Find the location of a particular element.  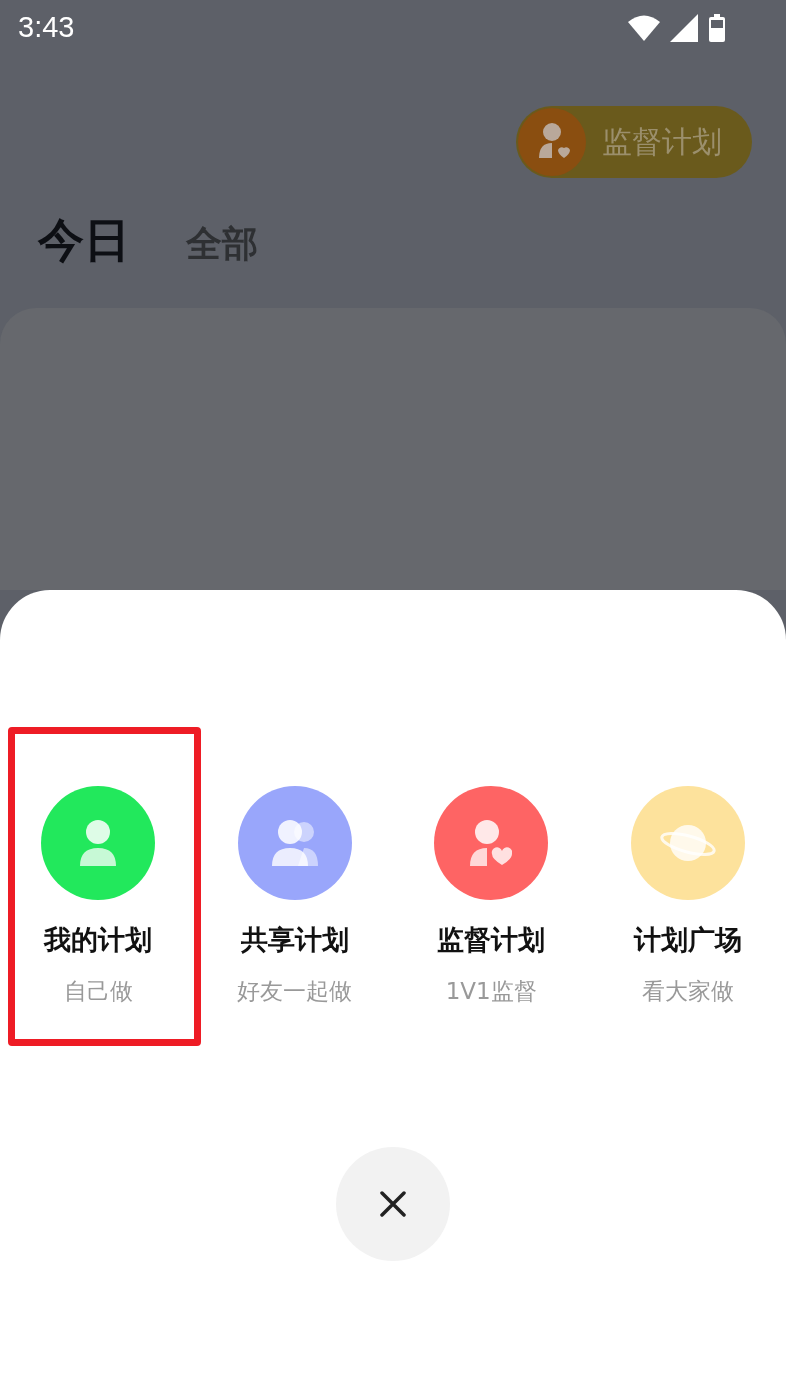

option-subtitle: 看大家做 is located at coordinates (687, 991).